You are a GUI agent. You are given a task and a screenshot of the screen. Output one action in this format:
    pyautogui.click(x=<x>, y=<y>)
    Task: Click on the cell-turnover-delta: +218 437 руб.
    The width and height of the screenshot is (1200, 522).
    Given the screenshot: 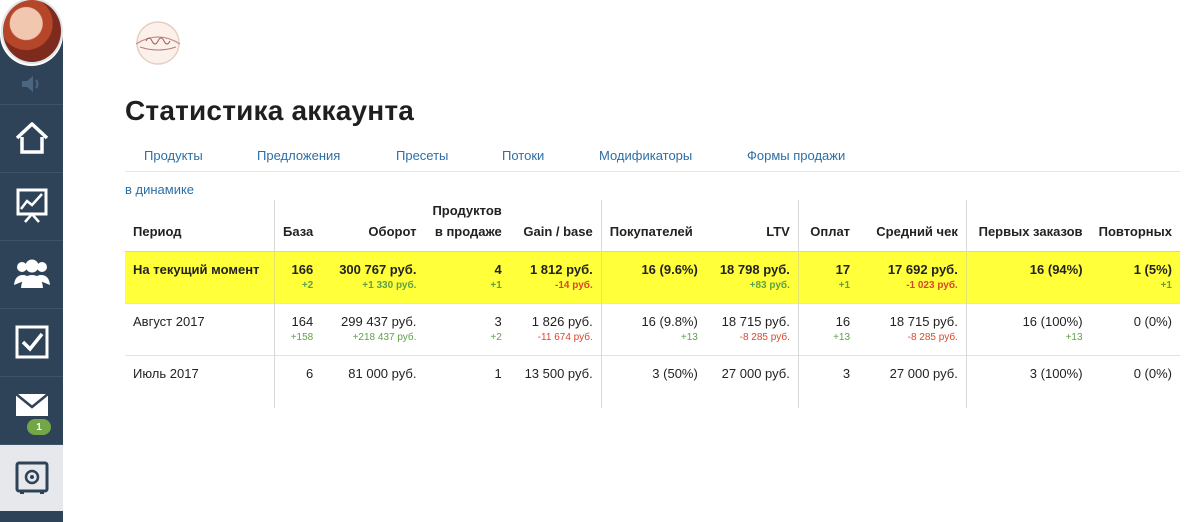 What is the action you would take?
    pyautogui.click(x=384, y=337)
    